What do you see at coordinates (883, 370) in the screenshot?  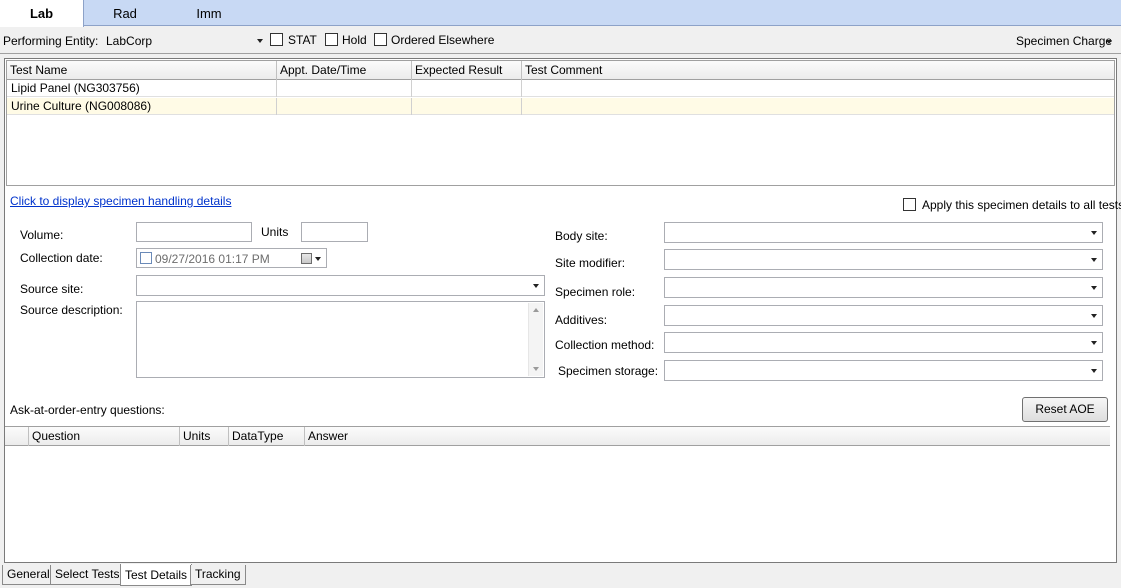 I see `specimen-storage-dropdown` at bounding box center [883, 370].